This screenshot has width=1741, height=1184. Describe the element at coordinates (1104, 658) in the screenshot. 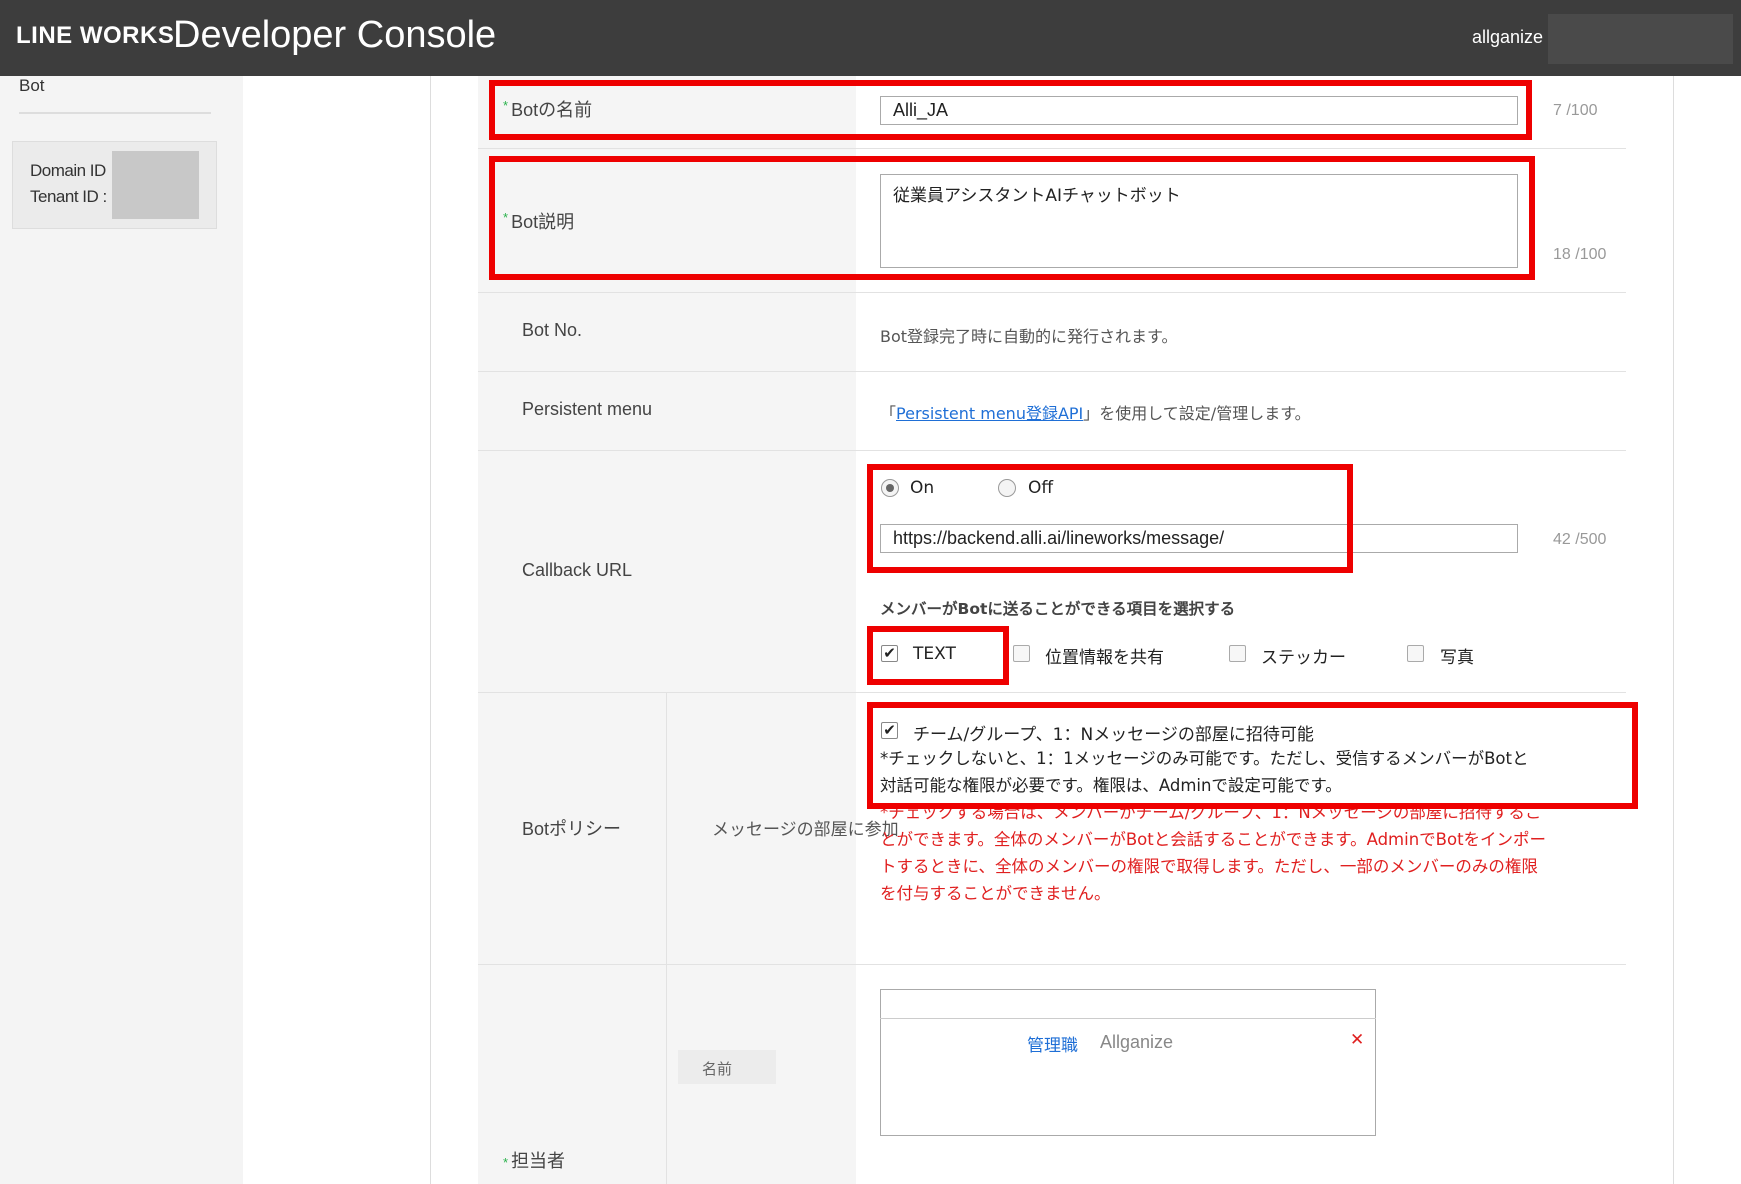

I see `location-option-label: 位置情報を共有` at that location.